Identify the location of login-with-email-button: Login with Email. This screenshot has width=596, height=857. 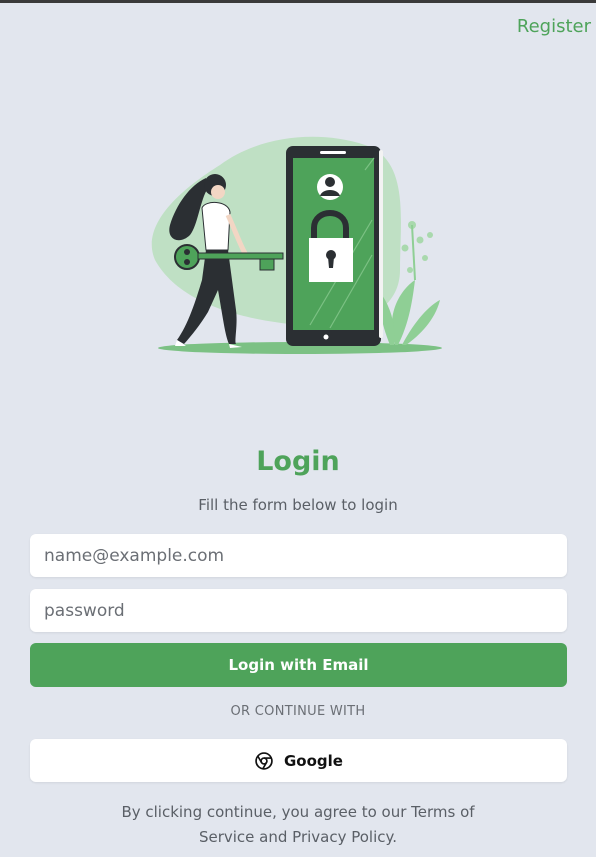
(298, 665).